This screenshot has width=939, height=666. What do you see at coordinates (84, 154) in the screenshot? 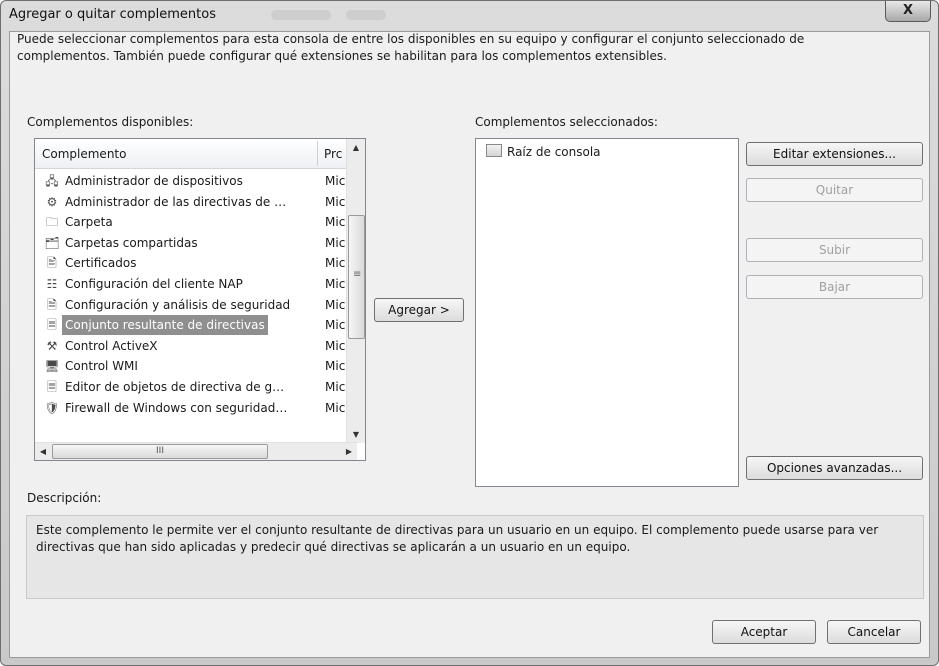
I see `column-header-snapin: Complemento` at bounding box center [84, 154].